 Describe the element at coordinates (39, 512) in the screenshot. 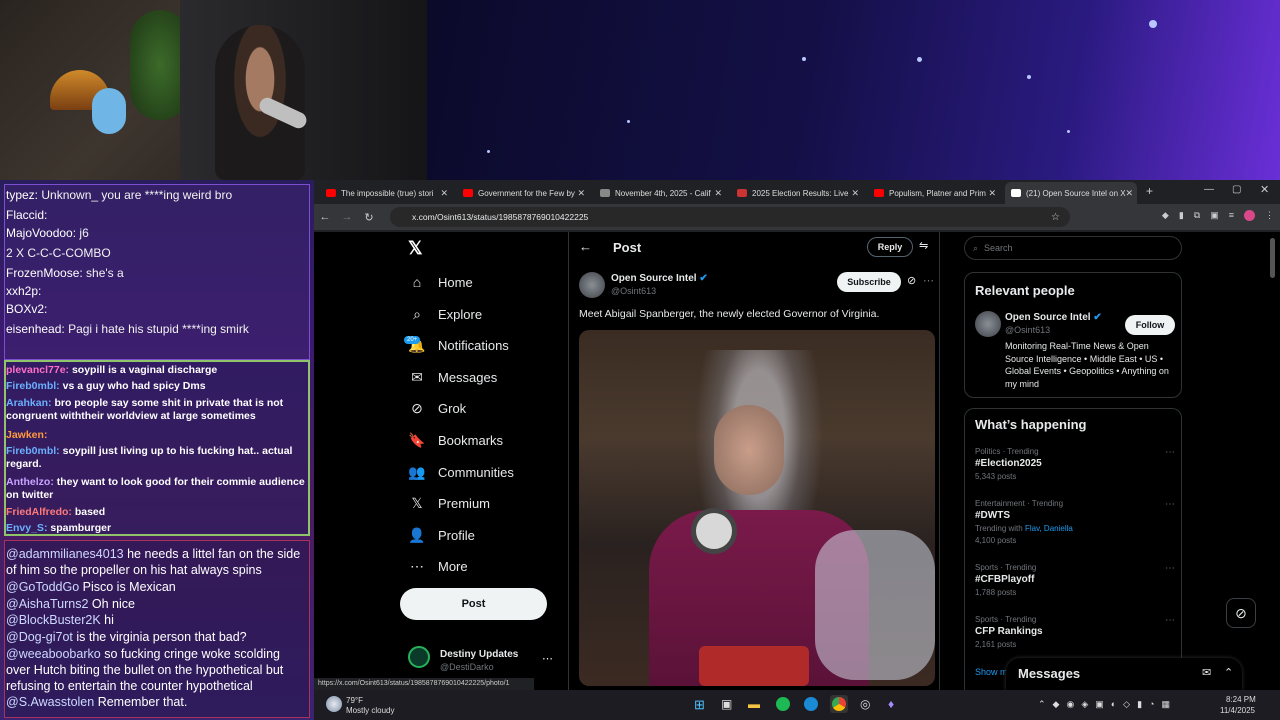

I see `chat-username: FriedAlfredo:` at that location.